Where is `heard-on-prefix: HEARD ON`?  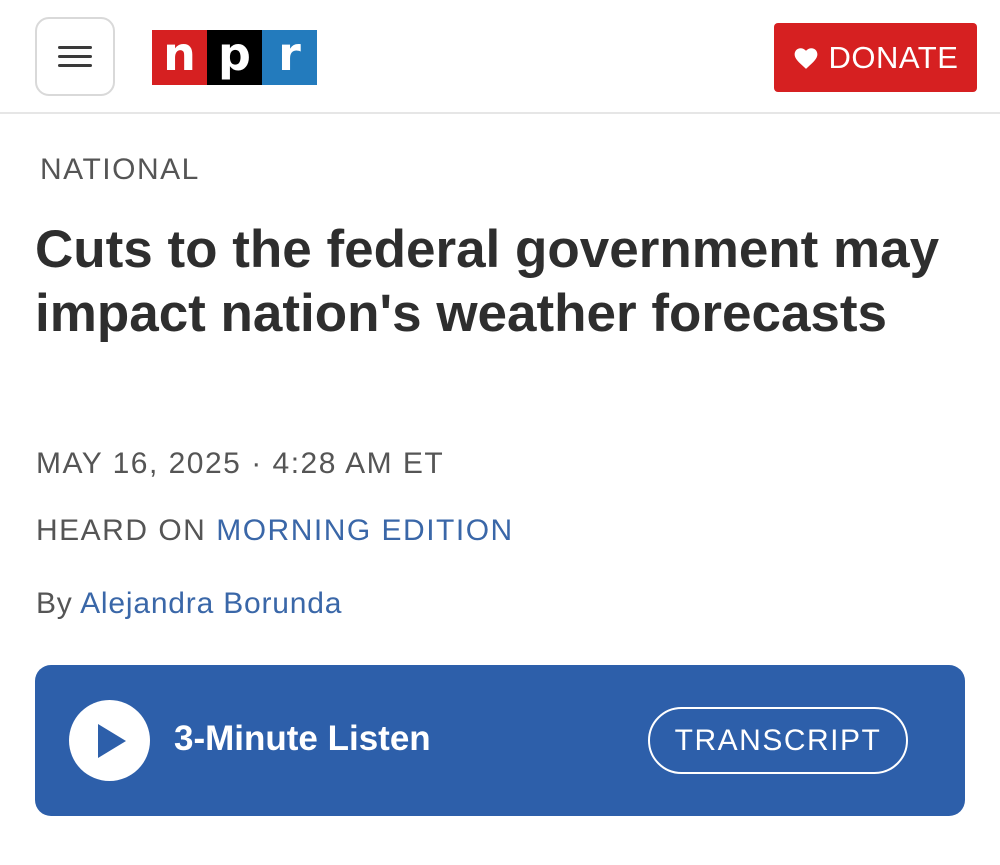
heard-on-prefix: HEARD ON is located at coordinates (121, 530).